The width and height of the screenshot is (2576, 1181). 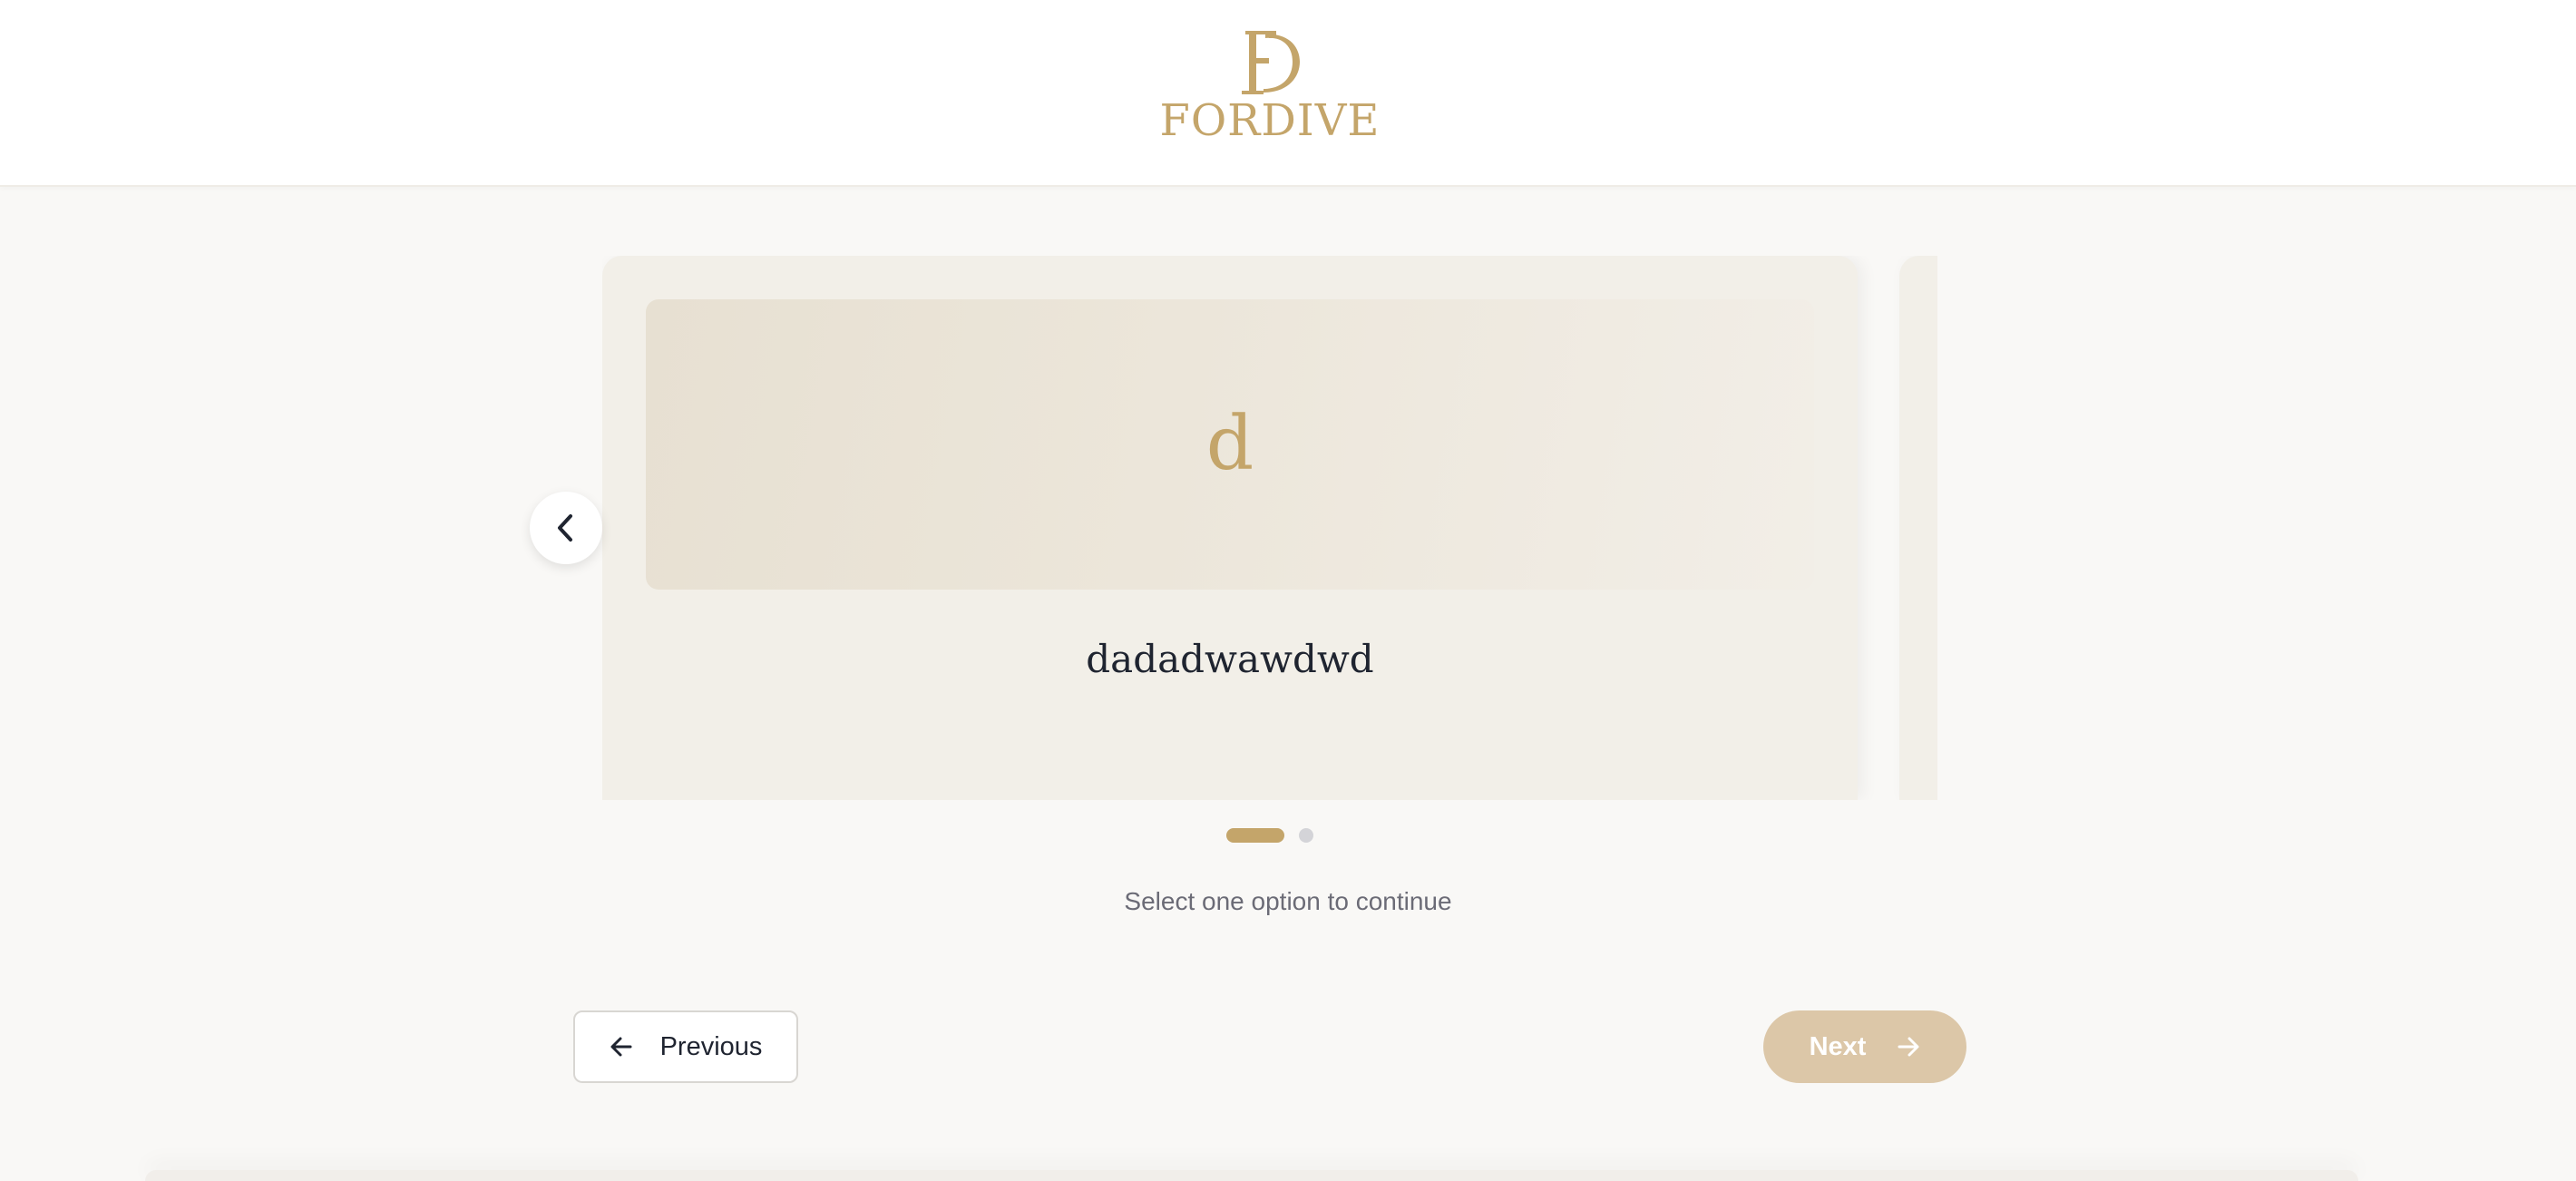 I want to click on bottom-panel-edge, so click(x=1251, y=1176).